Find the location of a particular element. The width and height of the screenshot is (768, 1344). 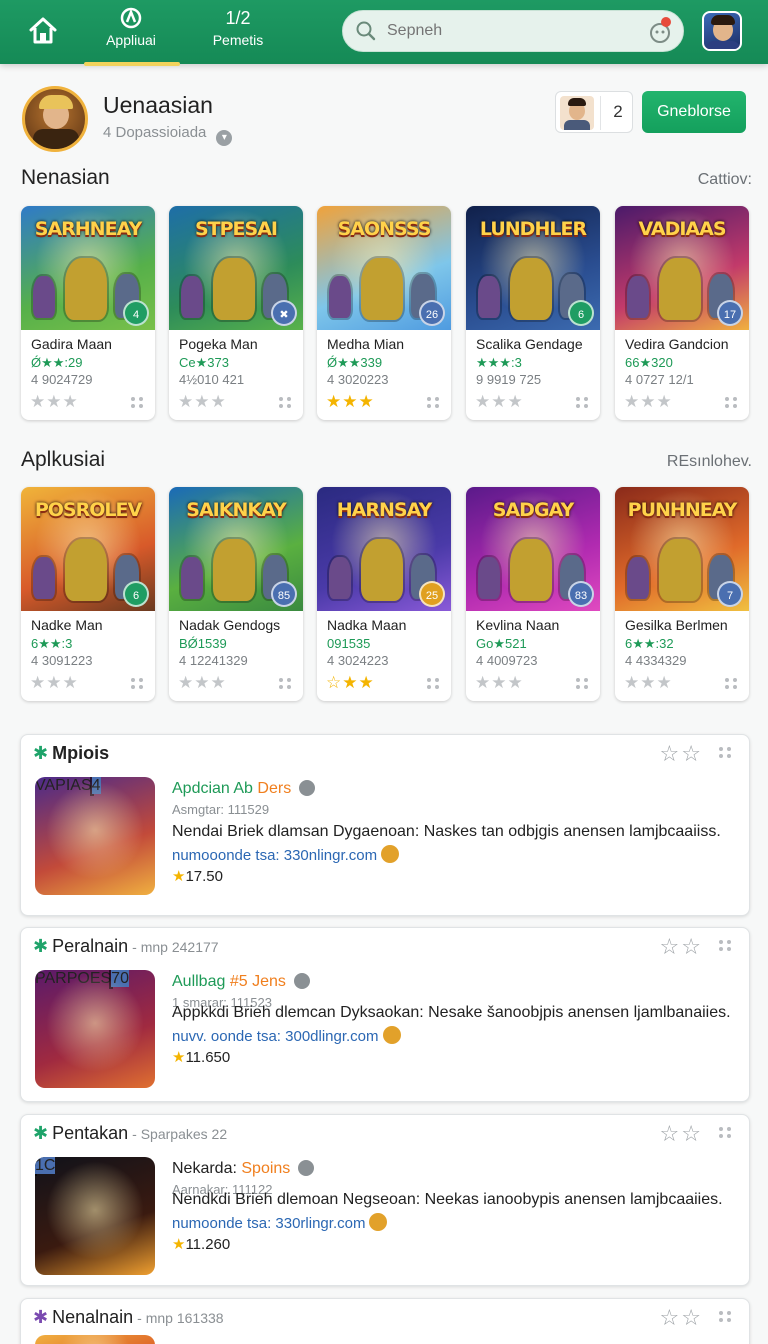

app-downloads: 4 12241329 is located at coordinates (213, 660).